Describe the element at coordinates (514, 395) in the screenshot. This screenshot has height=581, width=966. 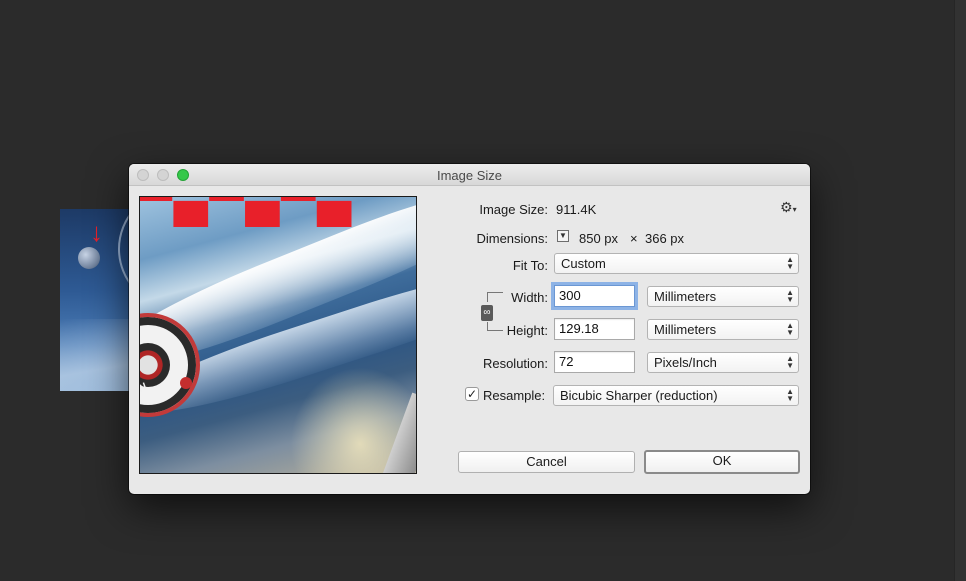
I see `resample-label: Resample:` at that location.